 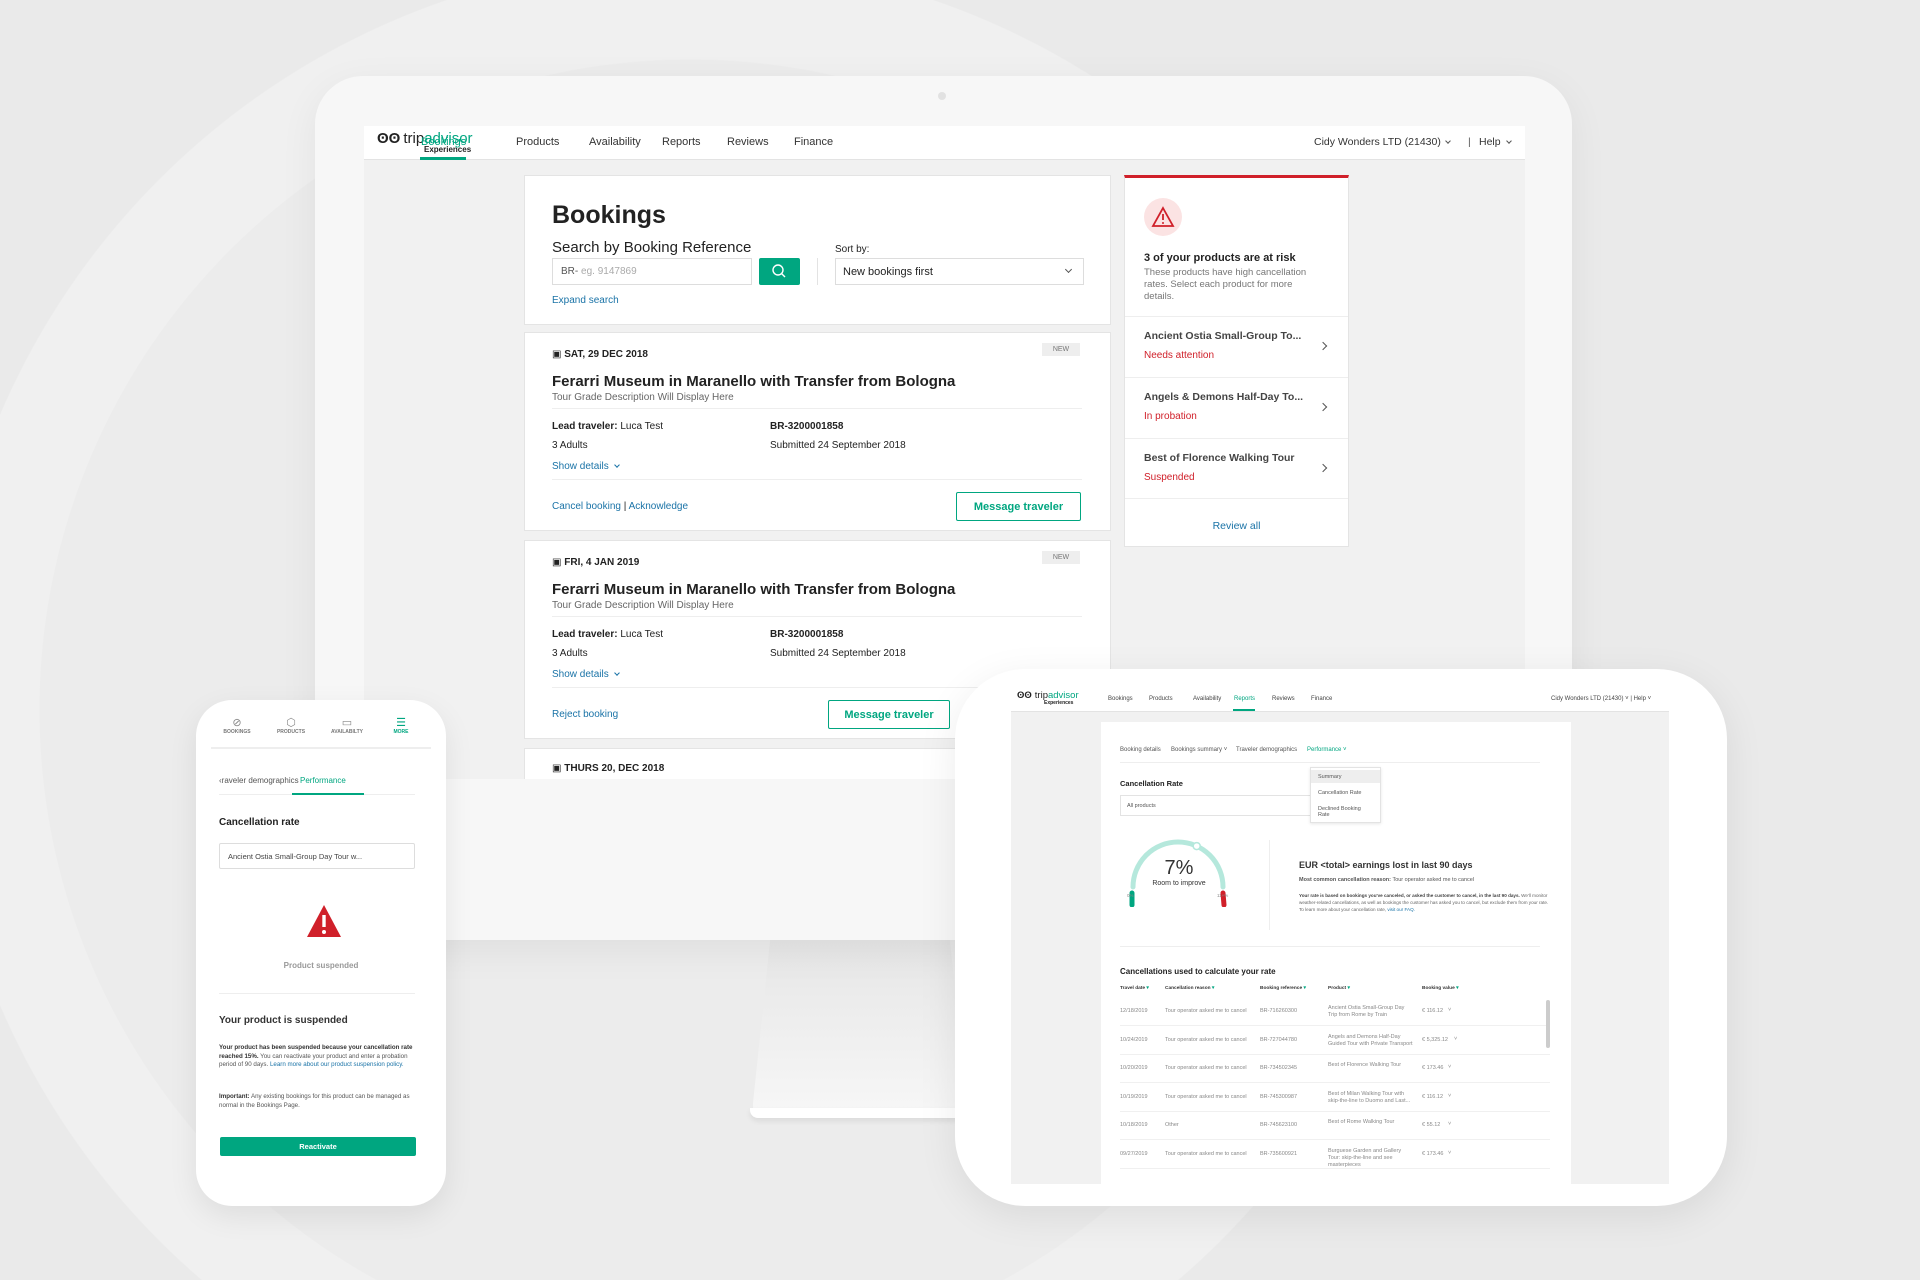 What do you see at coordinates (291, 725) in the screenshot?
I see `tab-products: ⬡ PRODUCTS` at bounding box center [291, 725].